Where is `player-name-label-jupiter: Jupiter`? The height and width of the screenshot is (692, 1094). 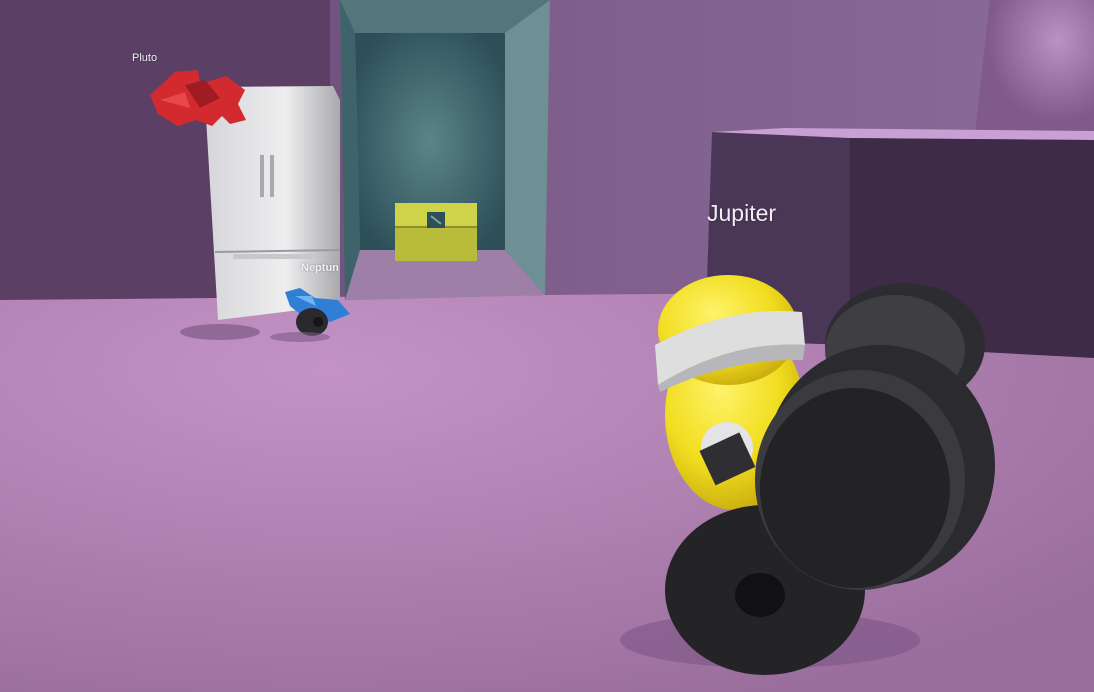
player-name-label-jupiter: Jupiter is located at coordinates (742, 213).